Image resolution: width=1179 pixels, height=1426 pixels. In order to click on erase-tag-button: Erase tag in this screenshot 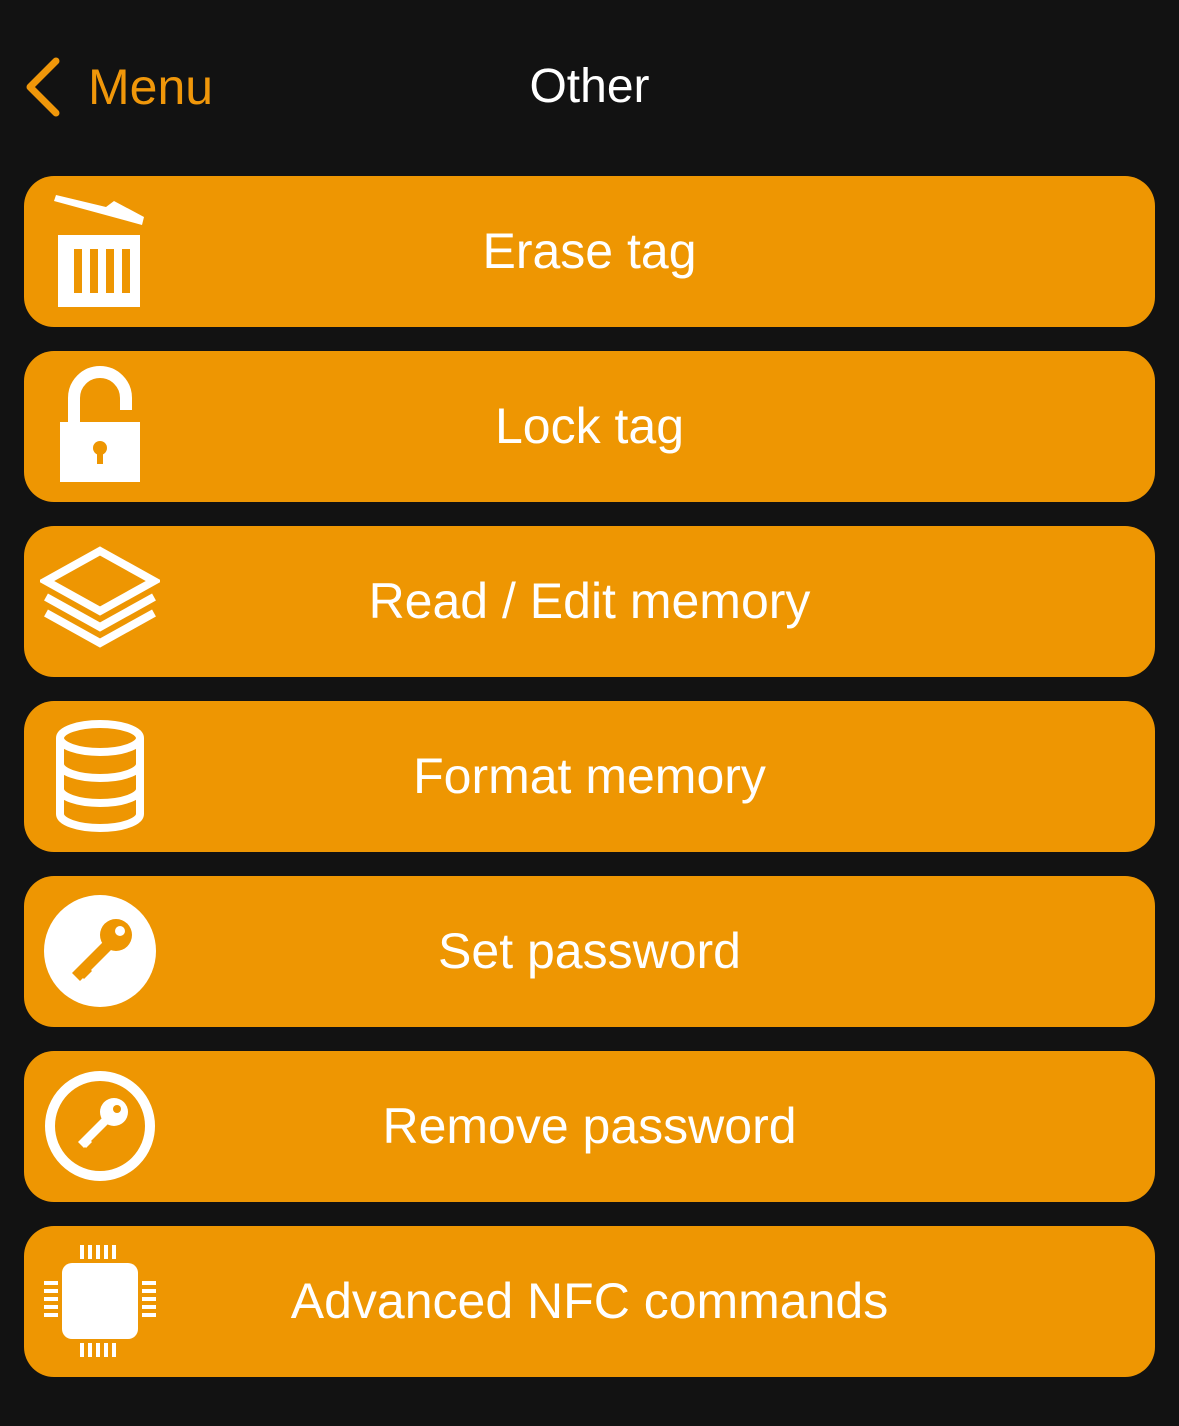, I will do `click(589, 251)`.